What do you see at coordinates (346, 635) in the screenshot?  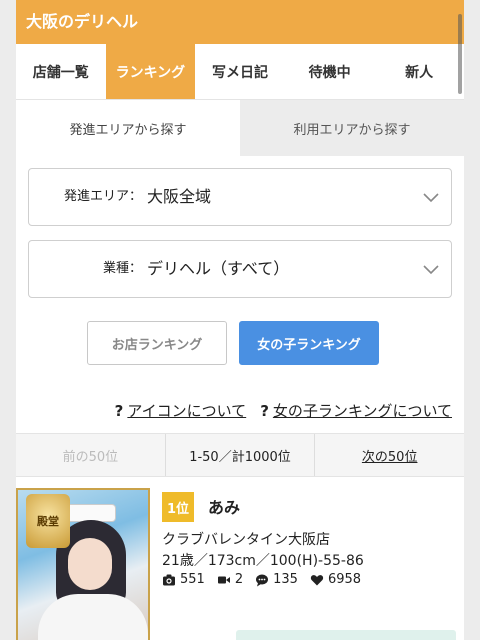 I see `schedule-bar` at bounding box center [346, 635].